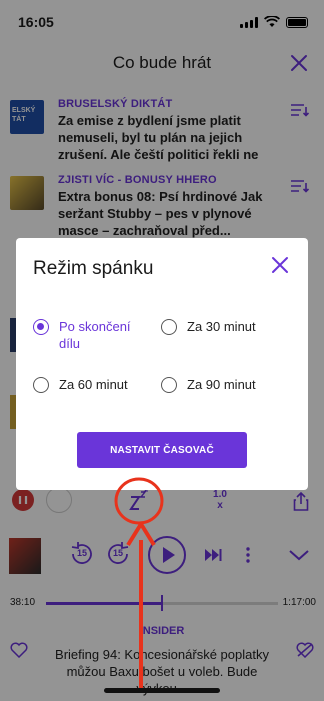  I want to click on annotation-overlay, so click(139, 583).